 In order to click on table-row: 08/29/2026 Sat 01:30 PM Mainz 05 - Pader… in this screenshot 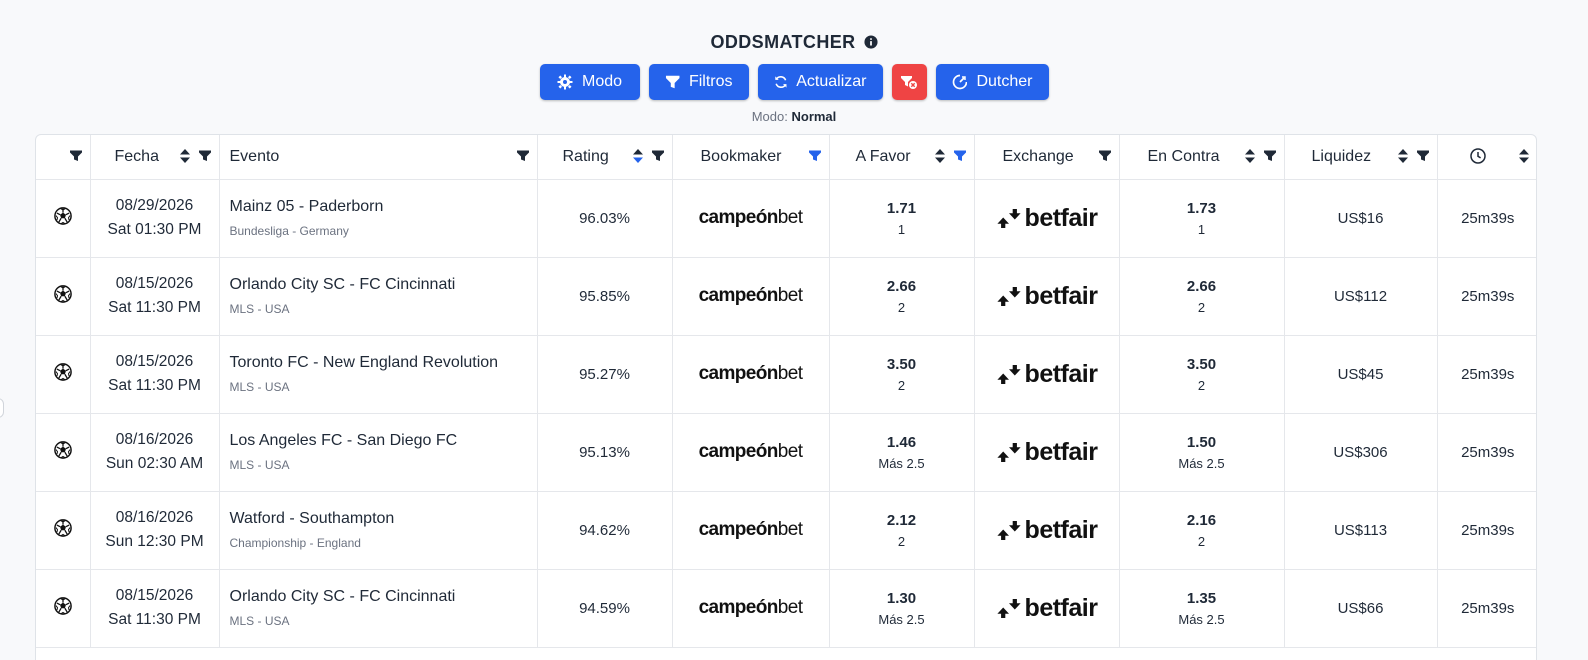, I will do `click(786, 218)`.